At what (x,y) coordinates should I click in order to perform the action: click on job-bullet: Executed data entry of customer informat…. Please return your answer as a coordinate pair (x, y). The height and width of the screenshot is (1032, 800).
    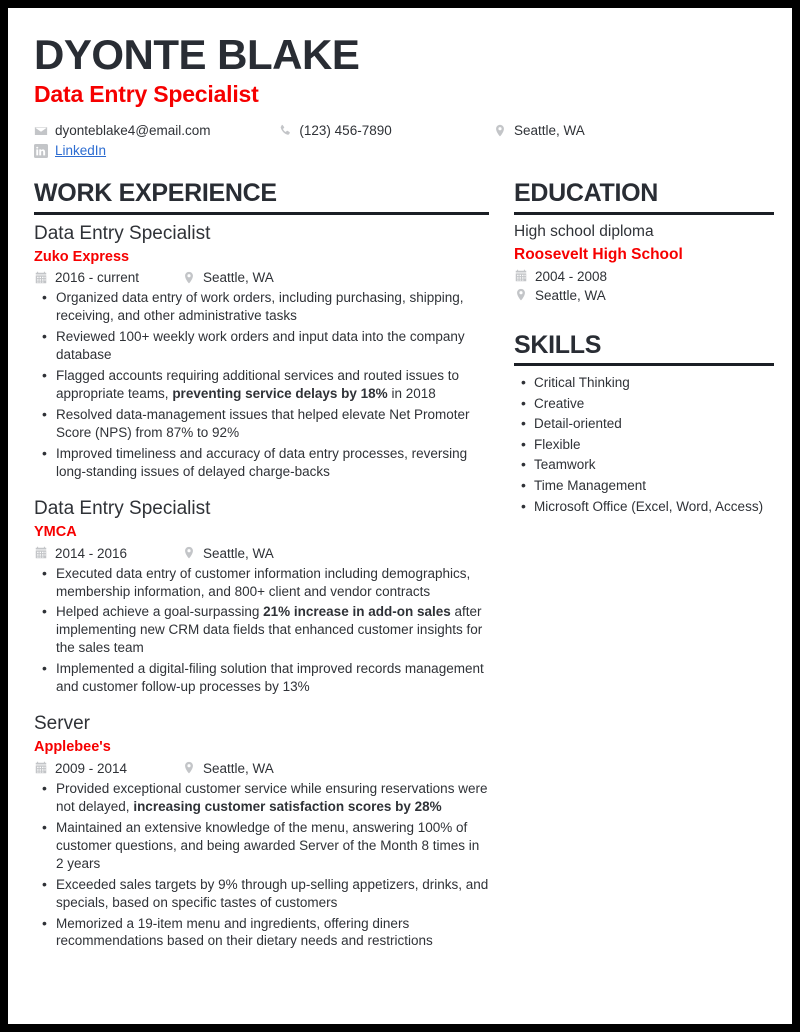
    Looking at the image, I should click on (261, 582).